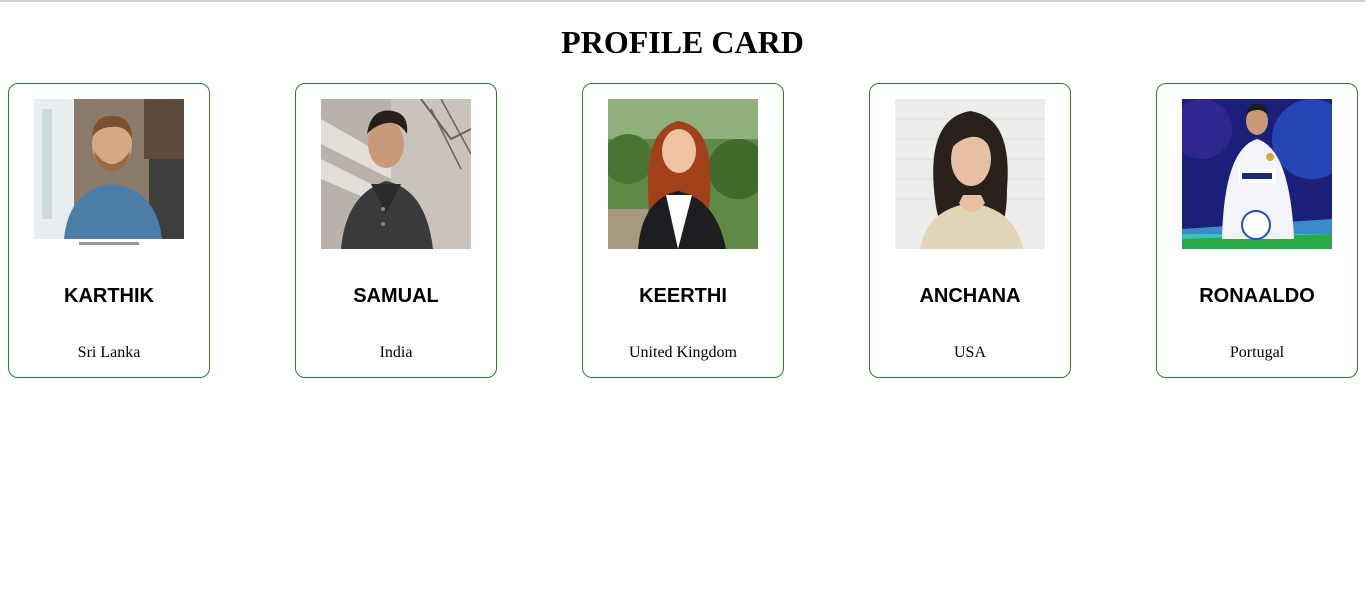 The width and height of the screenshot is (1365, 605). Describe the element at coordinates (683, 296) in the screenshot. I see `profile-name: KEERTHI` at that location.